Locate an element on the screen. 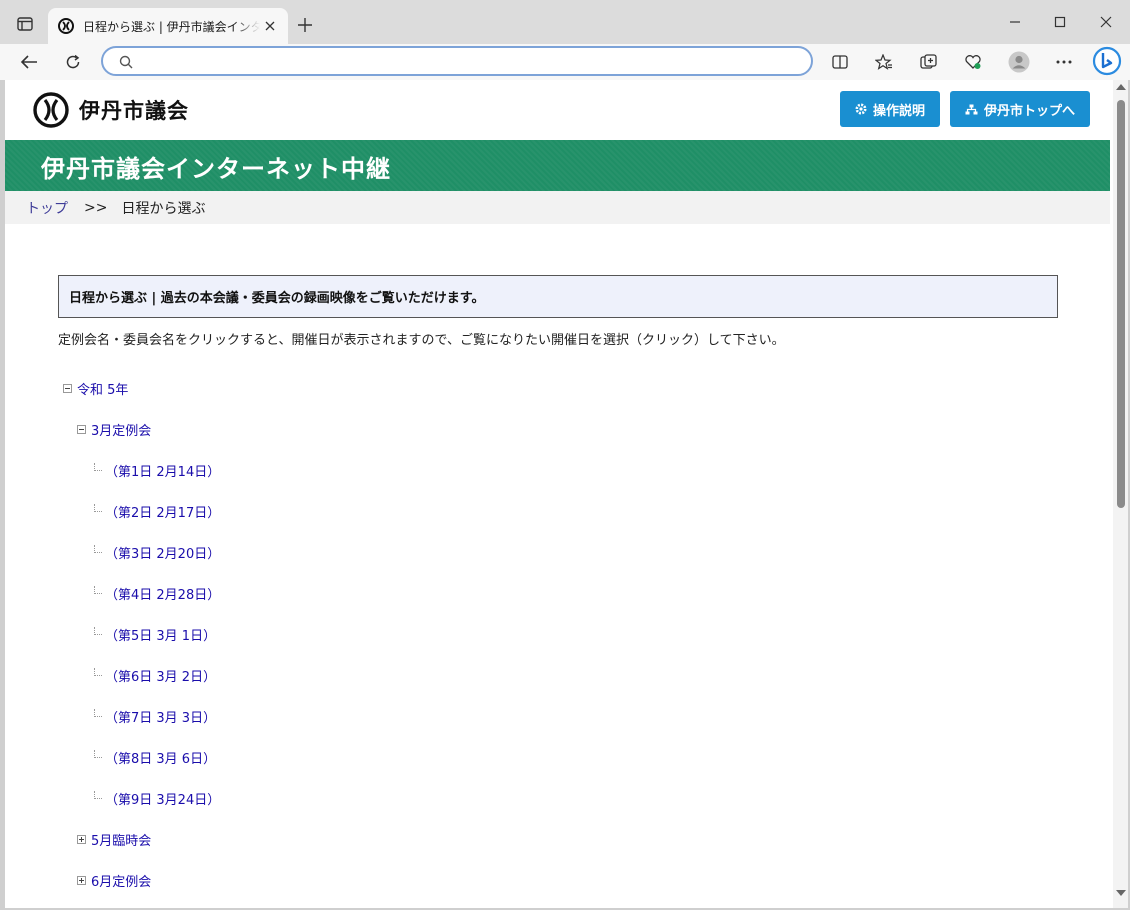  profile-icon is located at coordinates (1019, 62).